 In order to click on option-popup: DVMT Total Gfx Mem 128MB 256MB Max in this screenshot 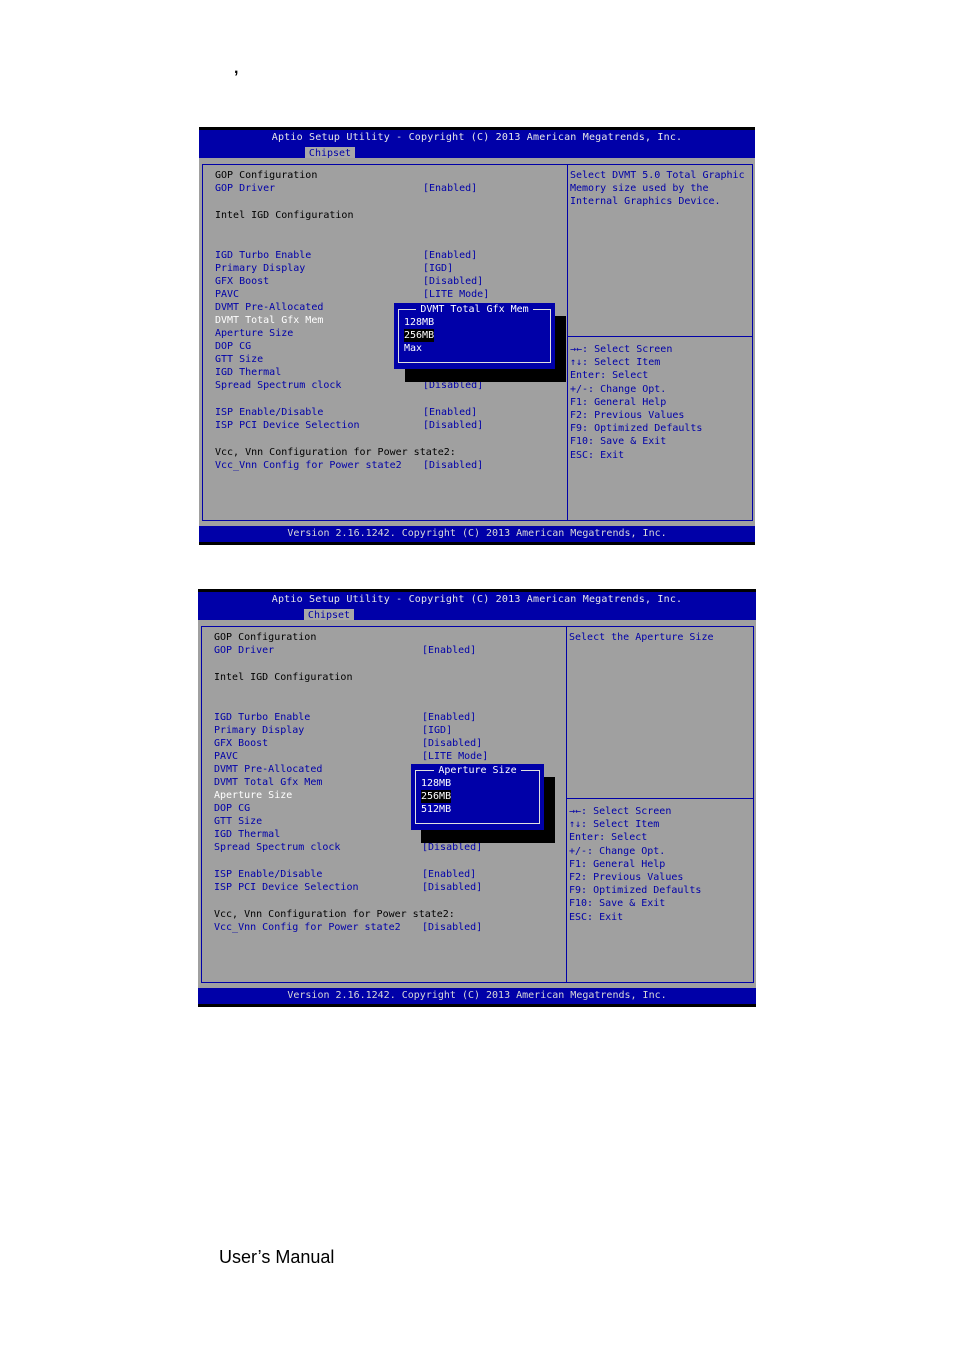, I will do `click(474, 336)`.